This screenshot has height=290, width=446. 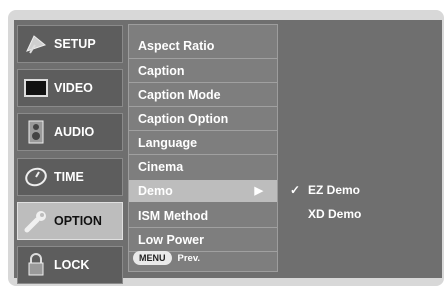 What do you see at coordinates (335, 214) in the screenshot?
I see `submenu-item-label: XD Demo` at bounding box center [335, 214].